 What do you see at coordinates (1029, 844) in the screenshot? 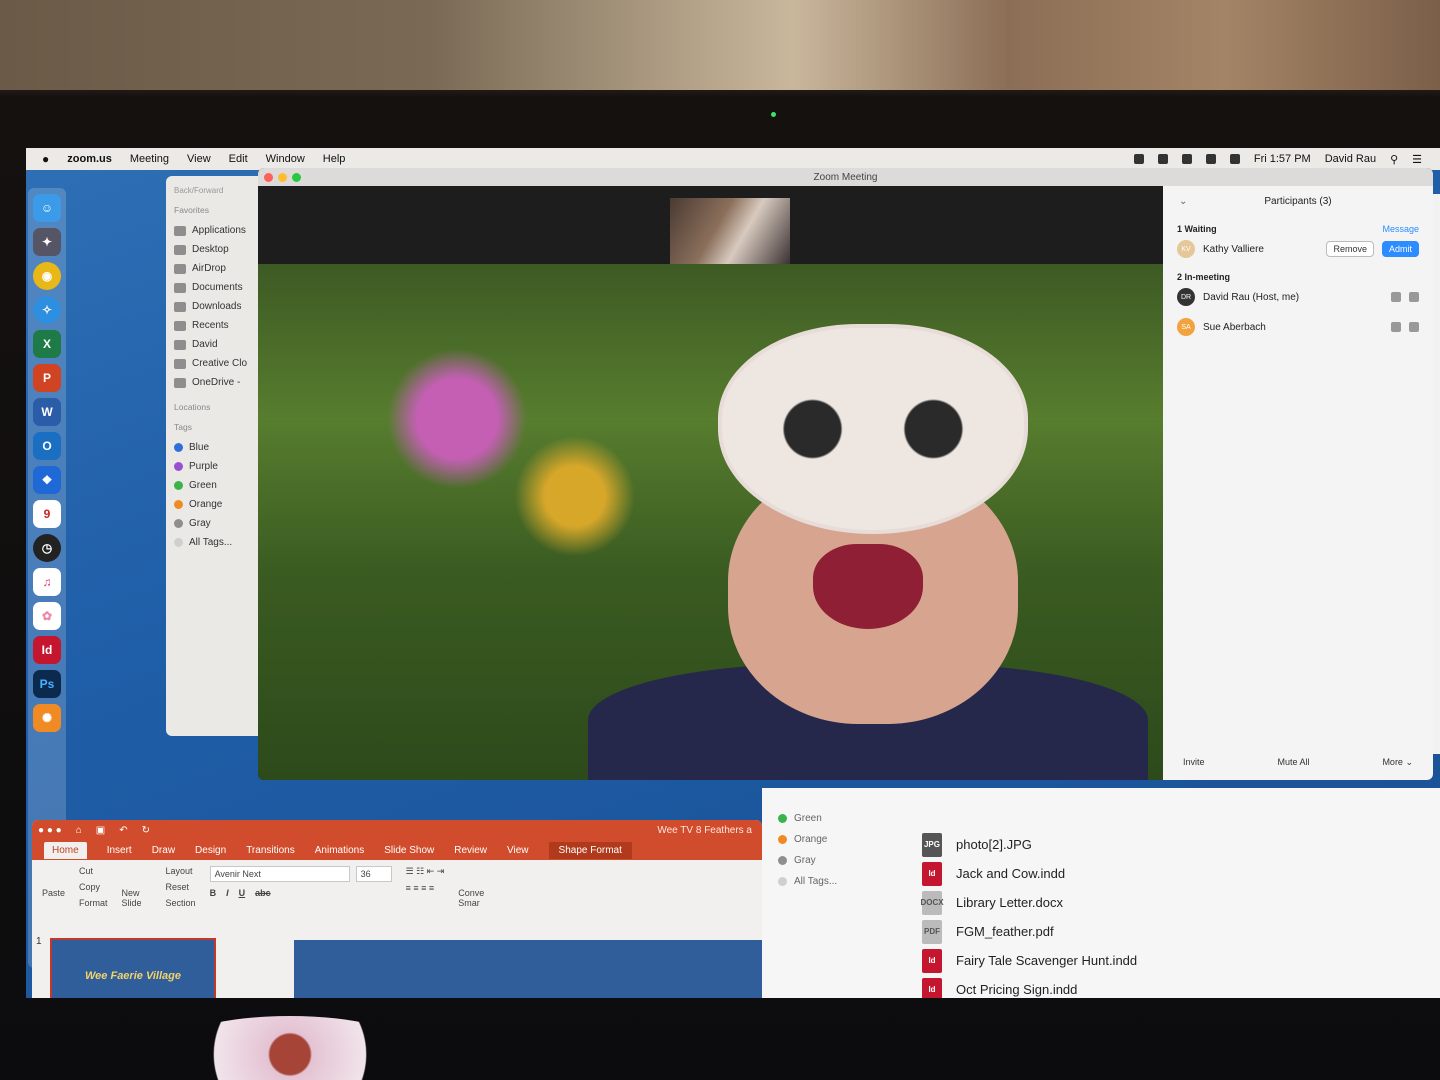
I see `list-item: JPG photo[2].JPG` at bounding box center [1029, 844].